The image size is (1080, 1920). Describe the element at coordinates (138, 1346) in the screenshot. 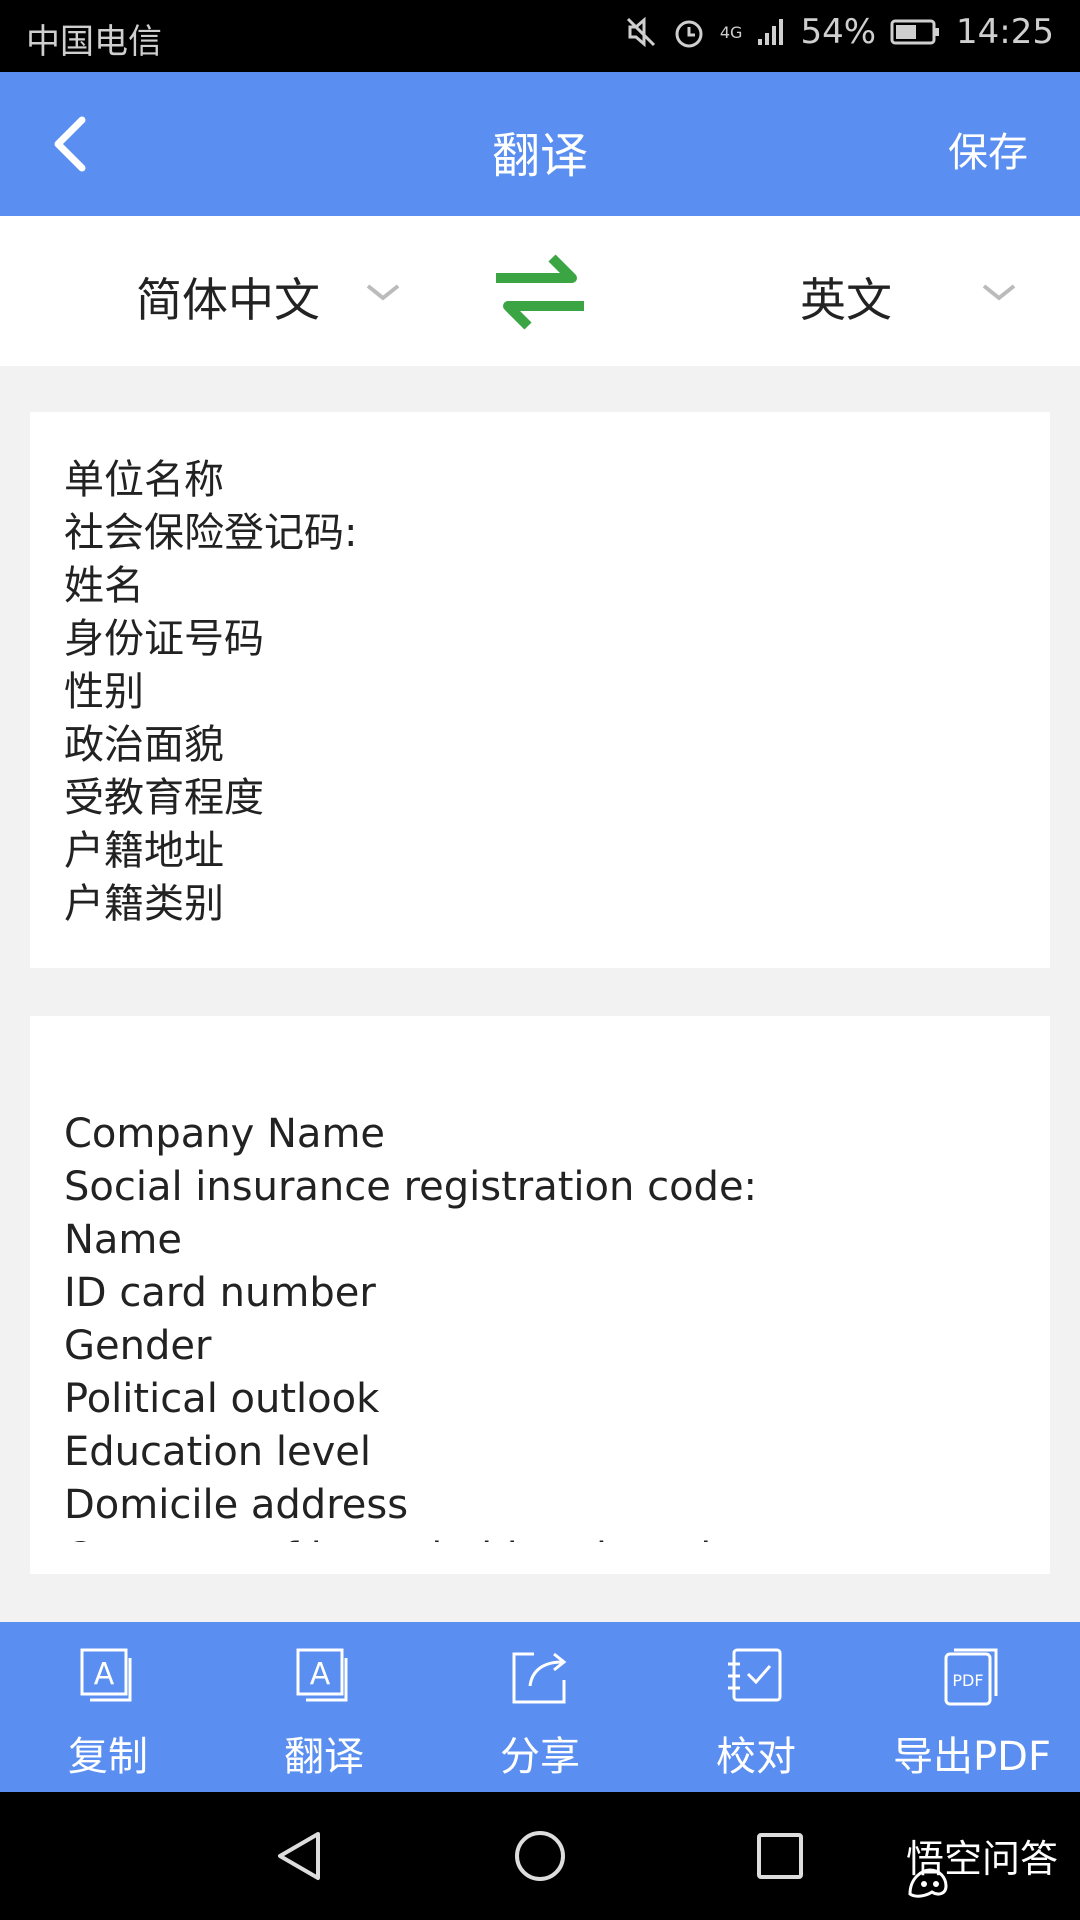

I see `translated-line: Gender` at that location.